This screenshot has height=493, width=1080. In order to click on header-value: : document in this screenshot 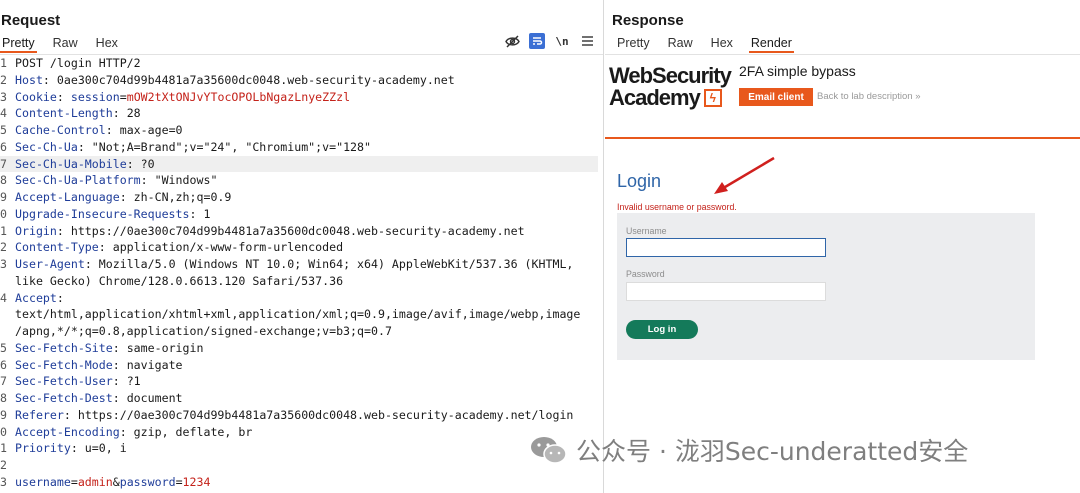, I will do `click(147, 398)`.